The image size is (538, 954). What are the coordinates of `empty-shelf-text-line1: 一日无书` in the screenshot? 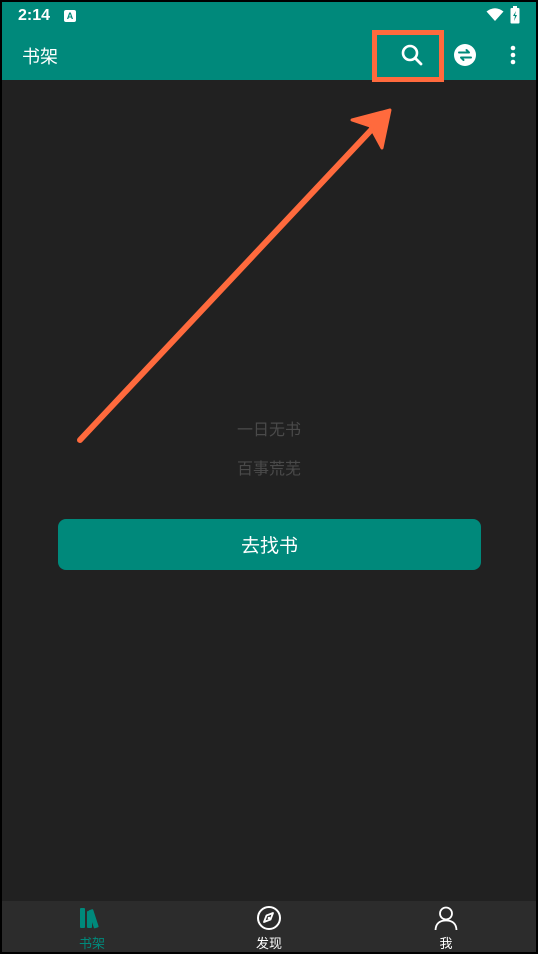 It's located at (268, 429).